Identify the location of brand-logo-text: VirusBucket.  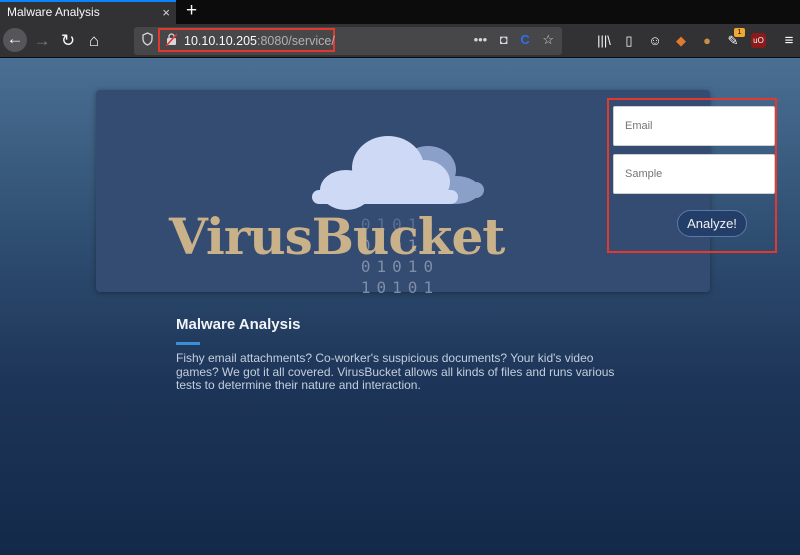
(337, 236).